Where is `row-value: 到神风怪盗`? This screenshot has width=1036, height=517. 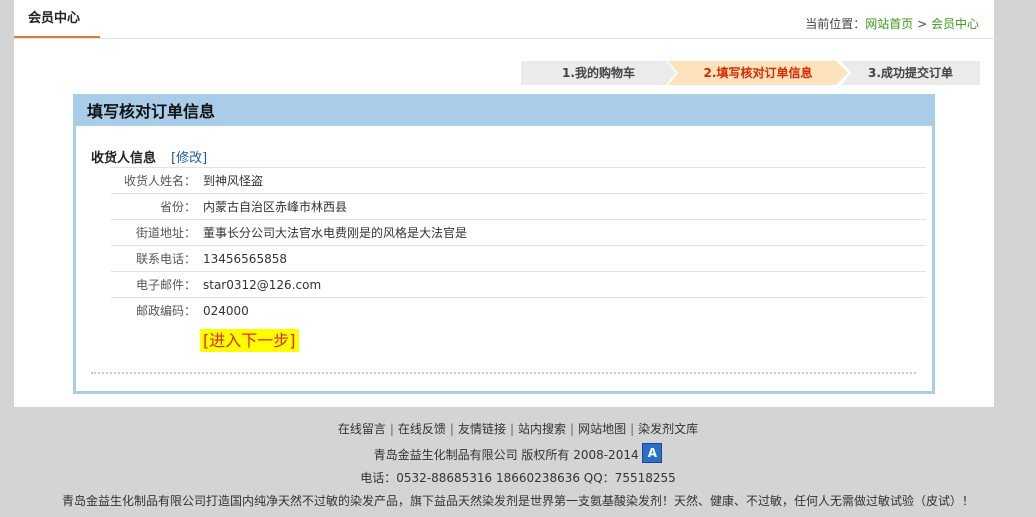
row-value: 到神风怪盗 is located at coordinates (233, 181).